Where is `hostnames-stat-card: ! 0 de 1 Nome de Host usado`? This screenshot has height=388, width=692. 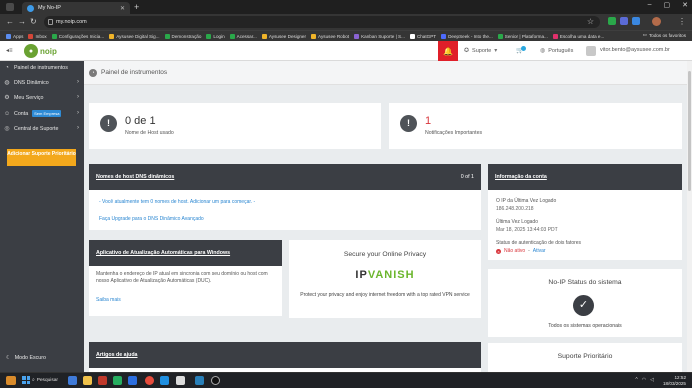
hostnames-stat-card: ! 0 de 1 Nome de Host usado is located at coordinates (235, 126).